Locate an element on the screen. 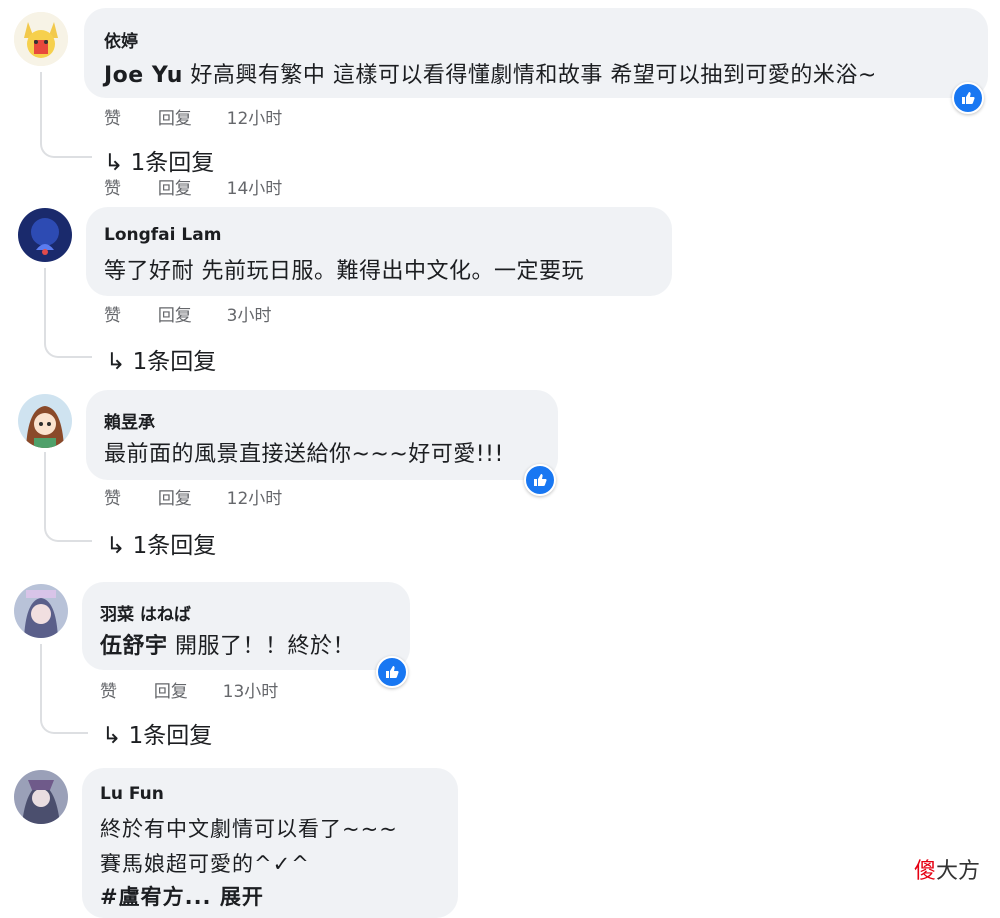 This screenshot has height=918, width=1000. comment-actions: 赞 回复 3小时 is located at coordinates (187, 313).